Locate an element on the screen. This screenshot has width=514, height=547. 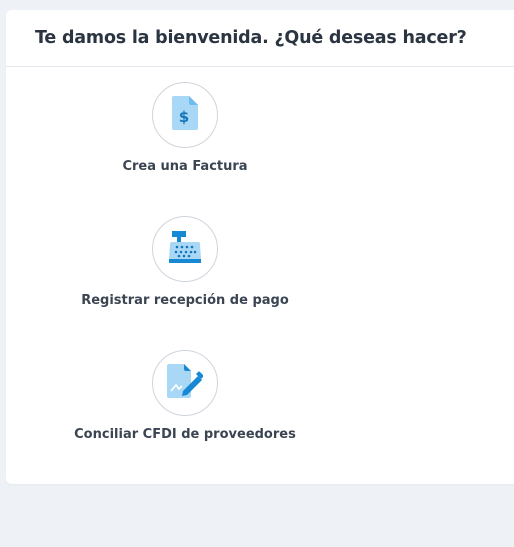
reconcile-cfdi-action: Conciliar CFDI de proveedores is located at coordinates (185, 396).